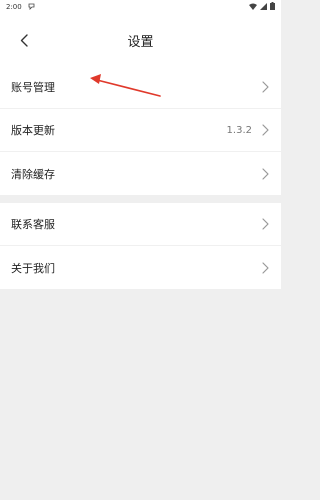 This screenshot has height=500, width=320. Describe the element at coordinates (140, 199) in the screenshot. I see `section-divider` at that location.